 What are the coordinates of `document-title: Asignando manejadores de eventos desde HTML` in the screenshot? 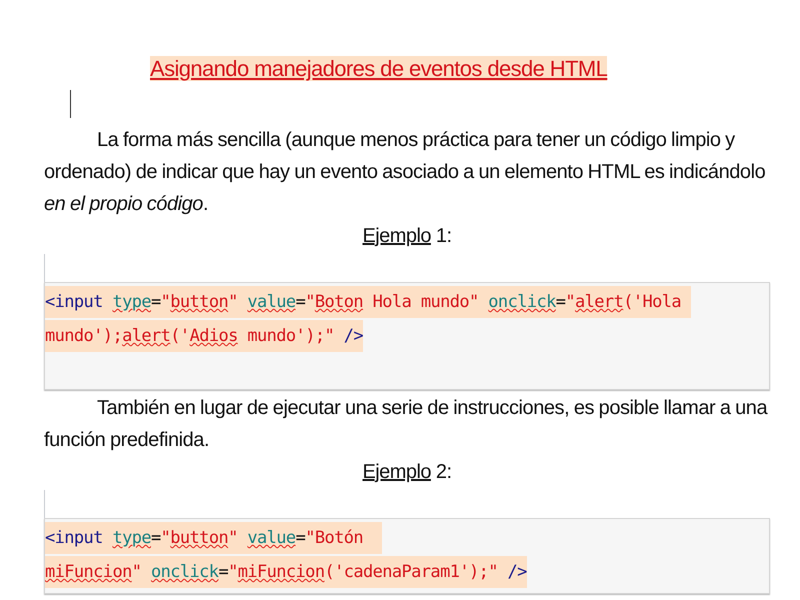 It's located at (379, 68).